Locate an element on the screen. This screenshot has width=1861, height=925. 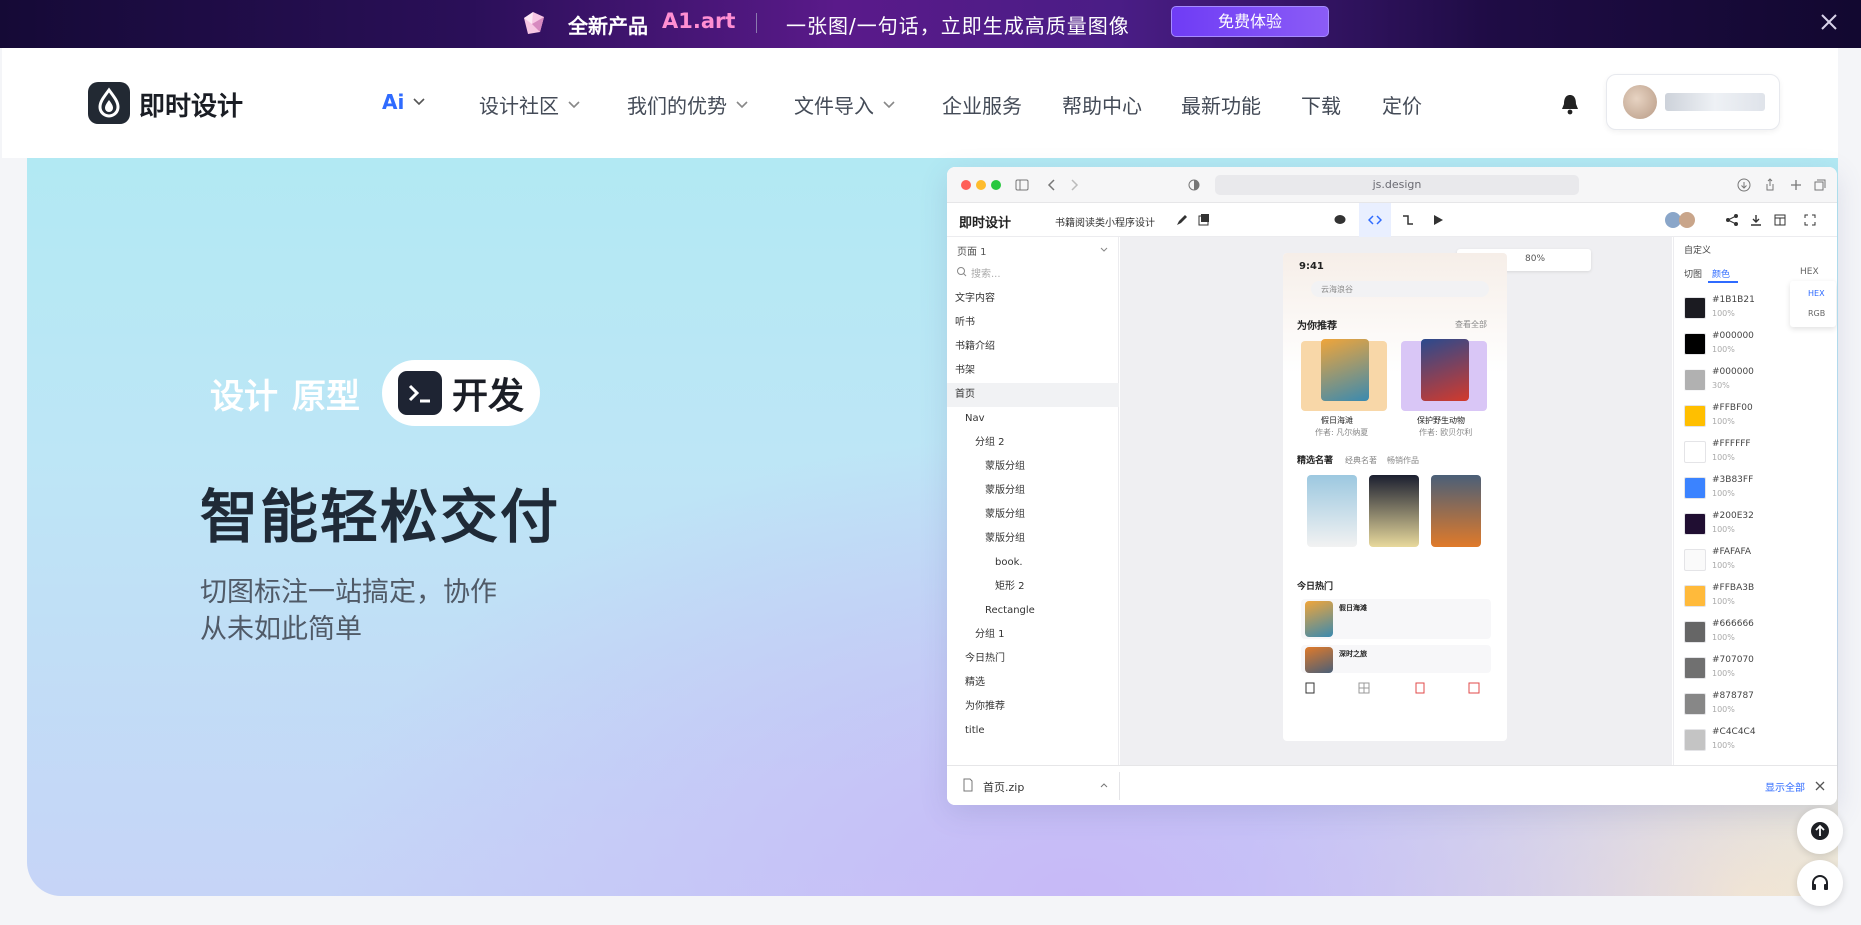
phone-section-featured: 精选名著 is located at coordinates (1315, 461).